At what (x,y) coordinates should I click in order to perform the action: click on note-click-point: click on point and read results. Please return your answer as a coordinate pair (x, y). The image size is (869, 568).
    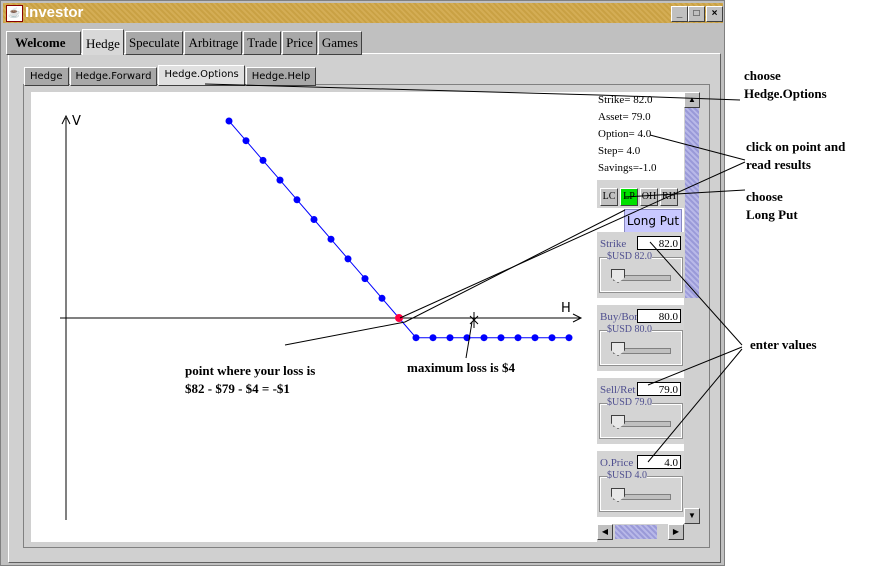
    Looking at the image, I should click on (796, 155).